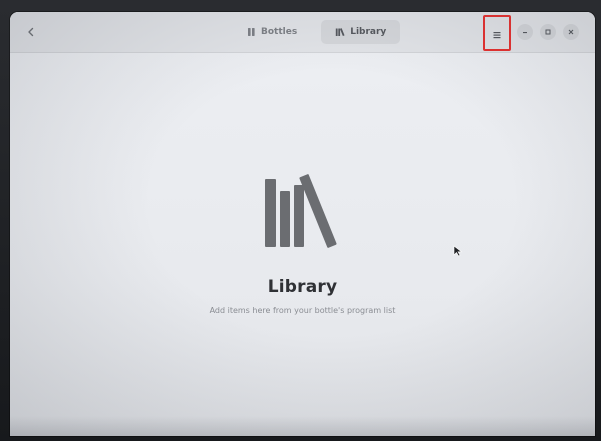 The width and height of the screenshot is (601, 441). I want to click on hamburger-menu-icon, so click(497, 35).